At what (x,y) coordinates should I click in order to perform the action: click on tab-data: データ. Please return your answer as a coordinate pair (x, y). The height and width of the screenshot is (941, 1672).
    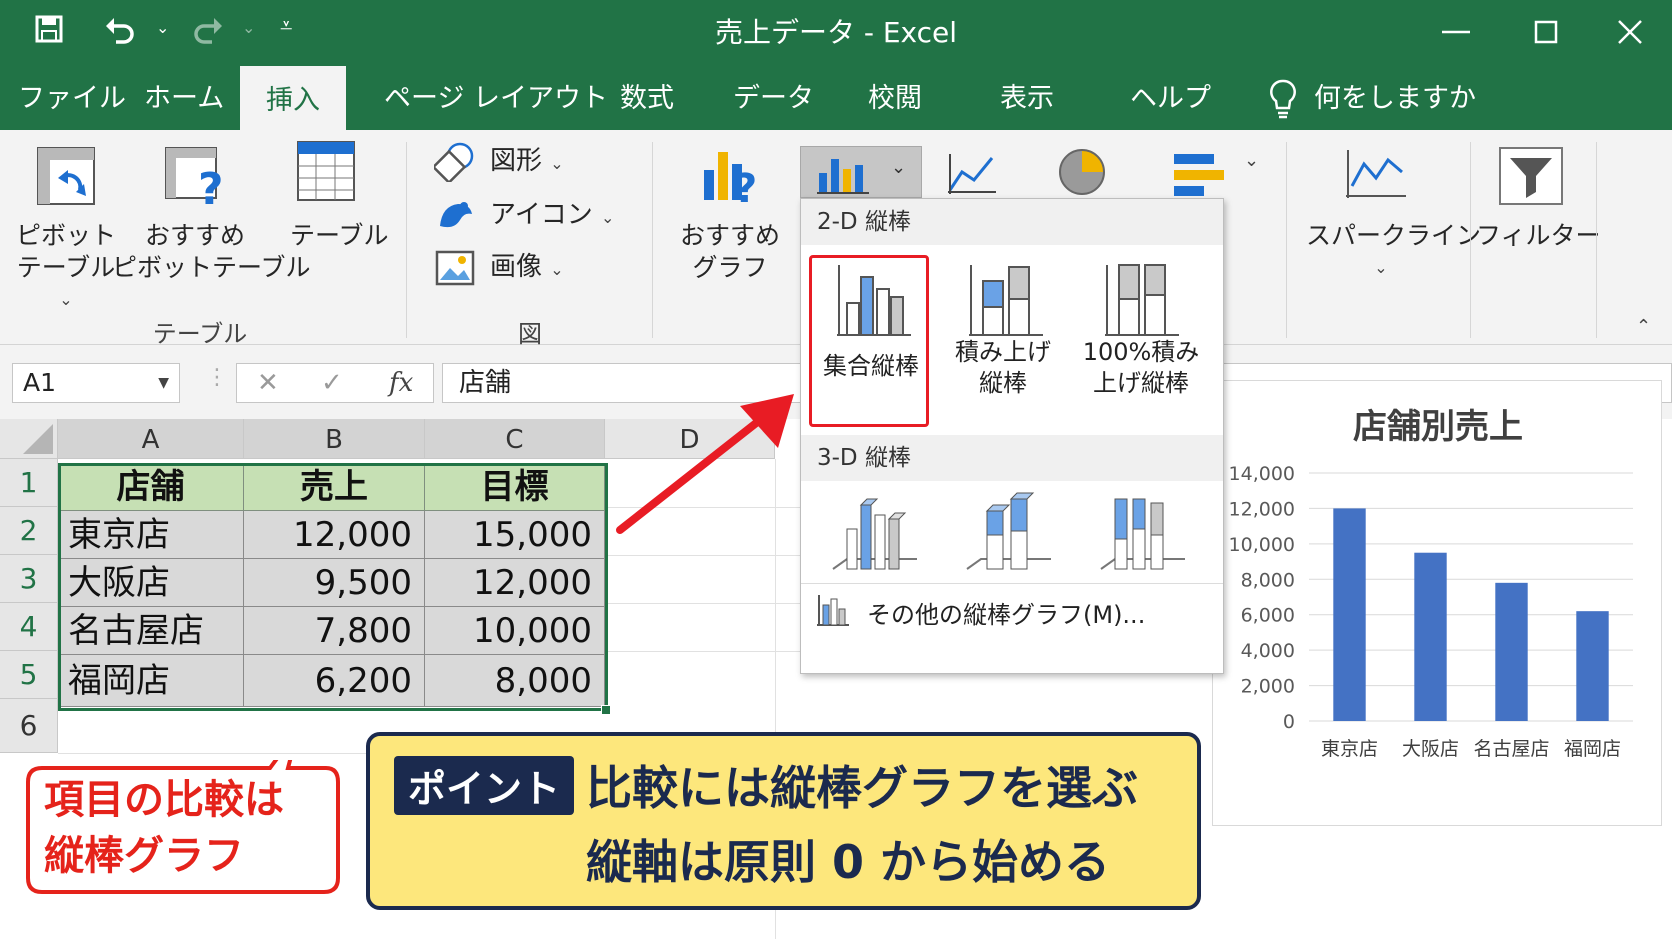
    Looking at the image, I should click on (773, 97).